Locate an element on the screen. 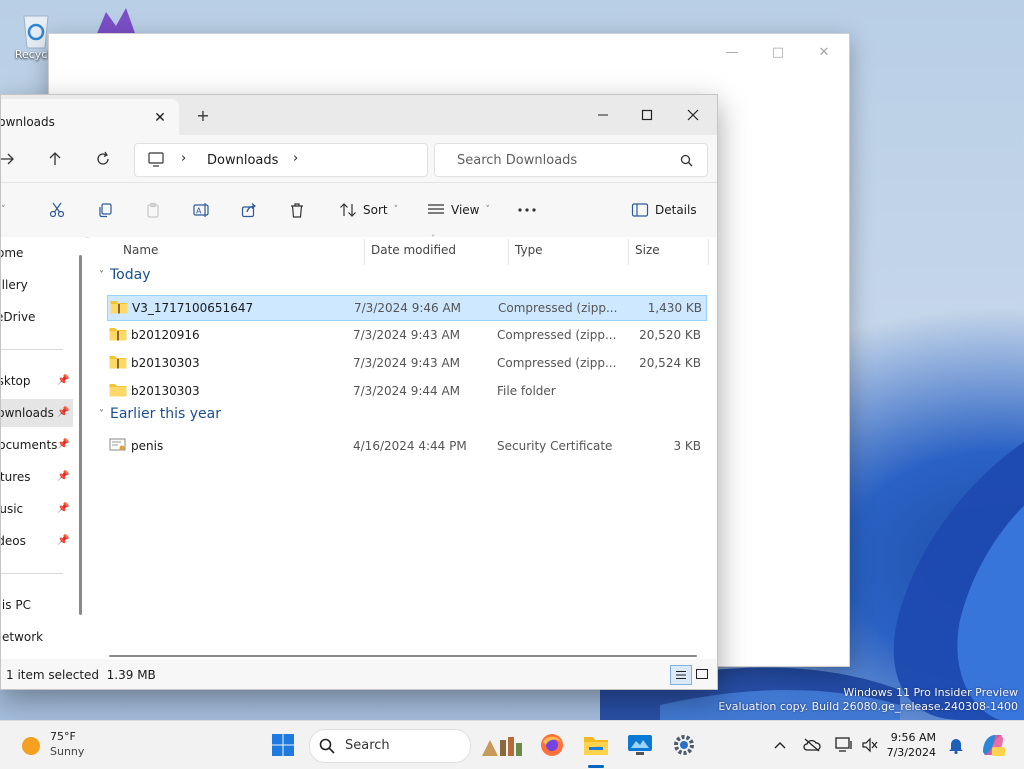 The width and height of the screenshot is (1024, 769). speaker-muted-icon is located at coordinates (870, 745).